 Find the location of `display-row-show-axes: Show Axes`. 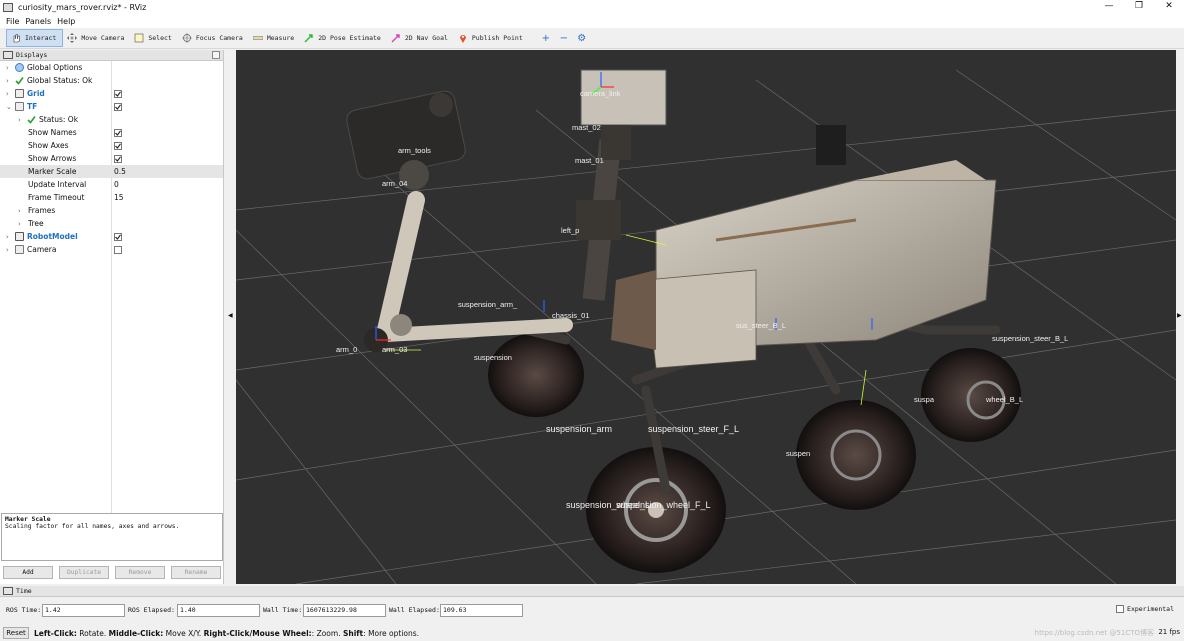

display-row-show-axes: Show Axes is located at coordinates (111, 145).